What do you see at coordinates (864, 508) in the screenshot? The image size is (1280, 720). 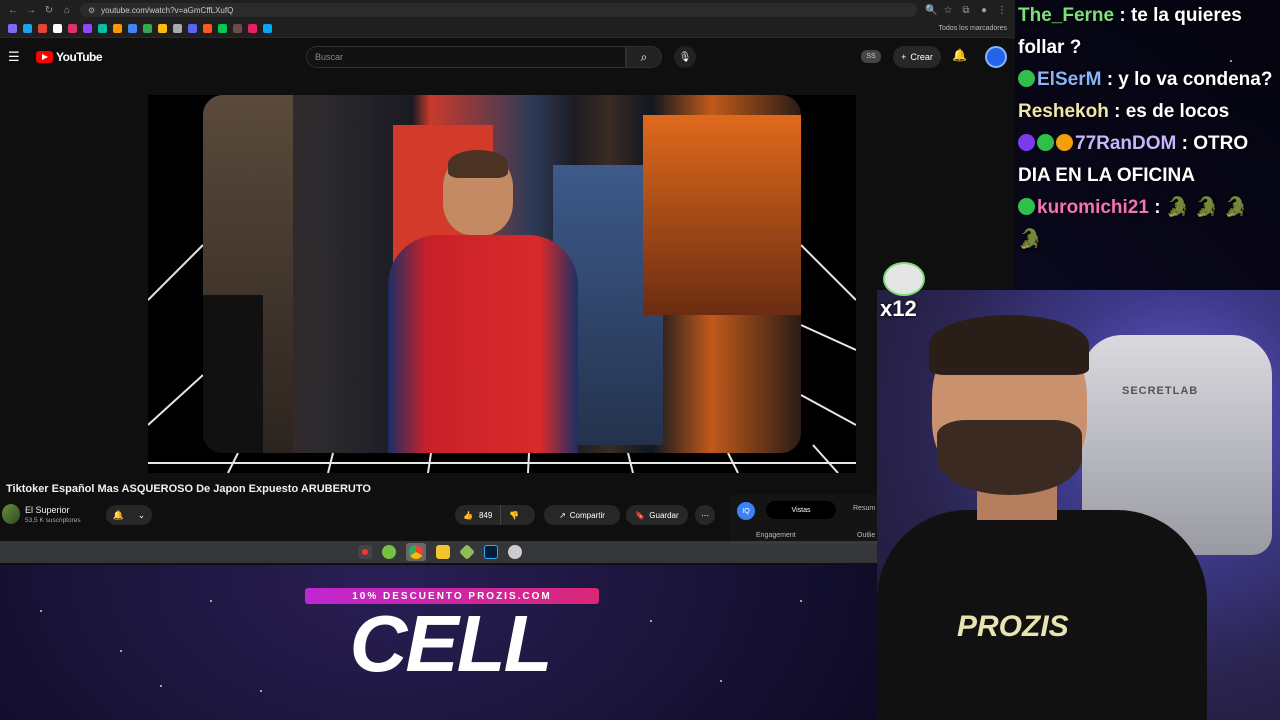 I see `tab-resum: Resum` at bounding box center [864, 508].